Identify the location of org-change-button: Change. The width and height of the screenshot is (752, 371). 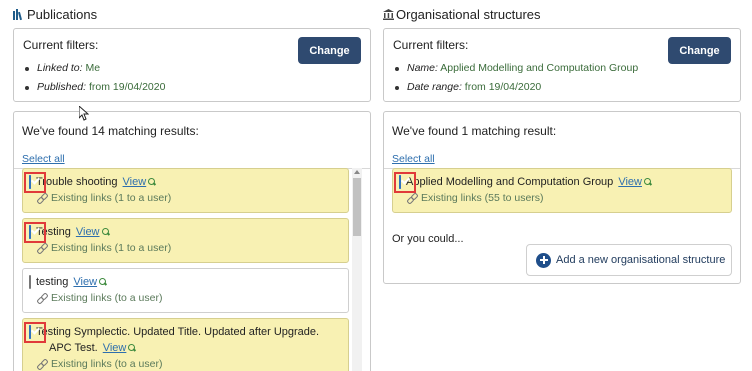
(699, 50).